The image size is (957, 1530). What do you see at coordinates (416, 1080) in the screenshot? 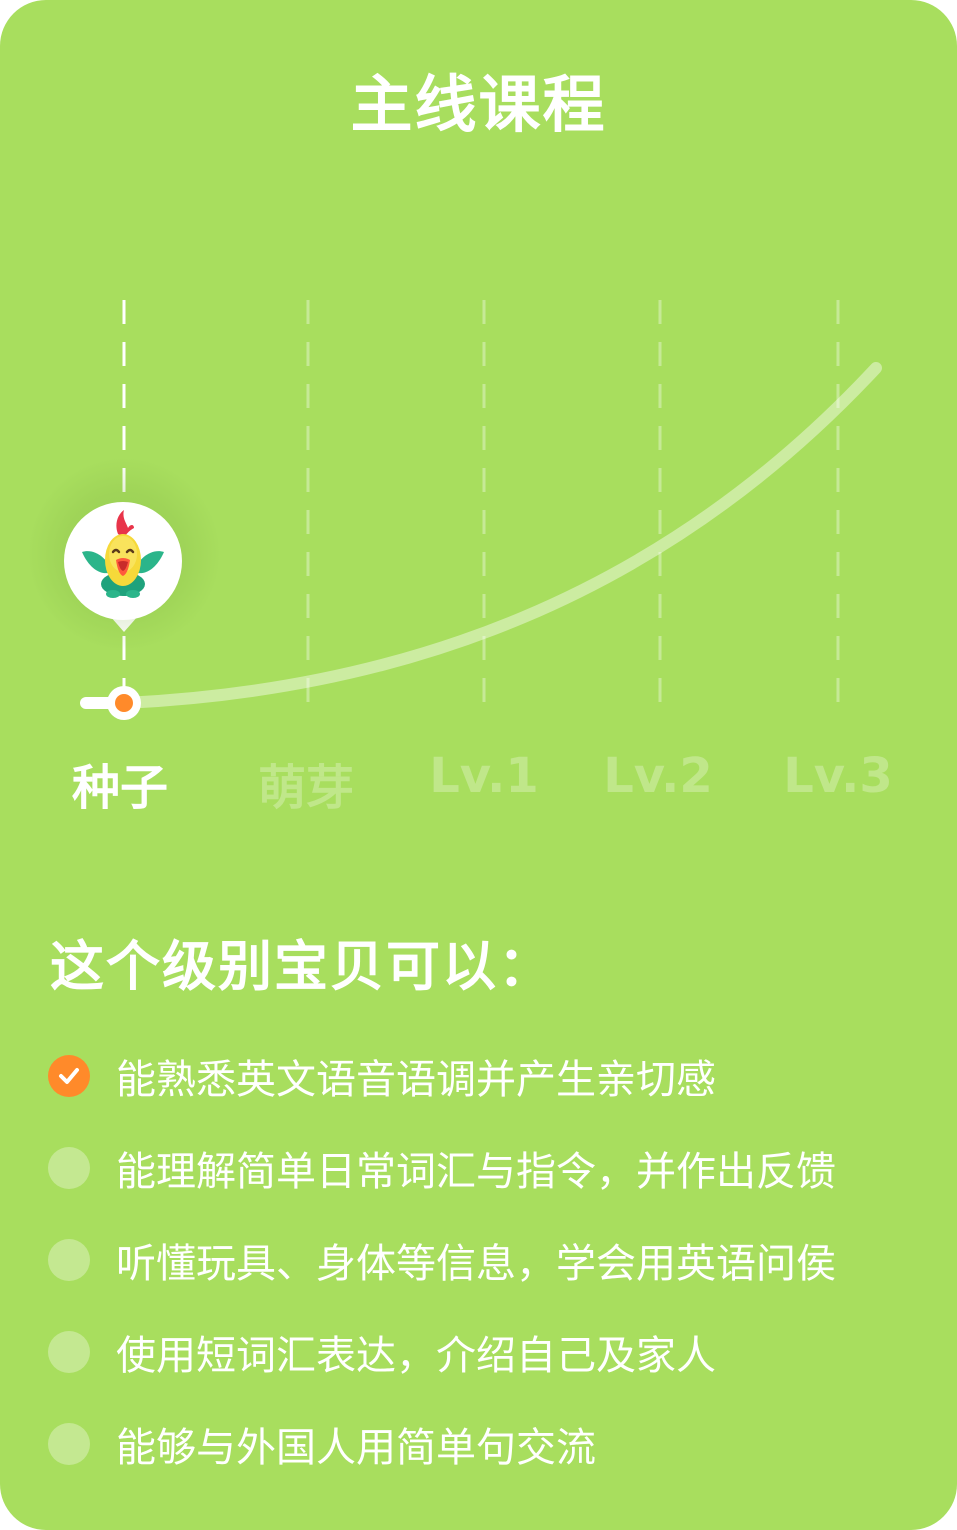
I see `ability-text: 能熟悉英文语音语调并产生亲切感` at bounding box center [416, 1080].